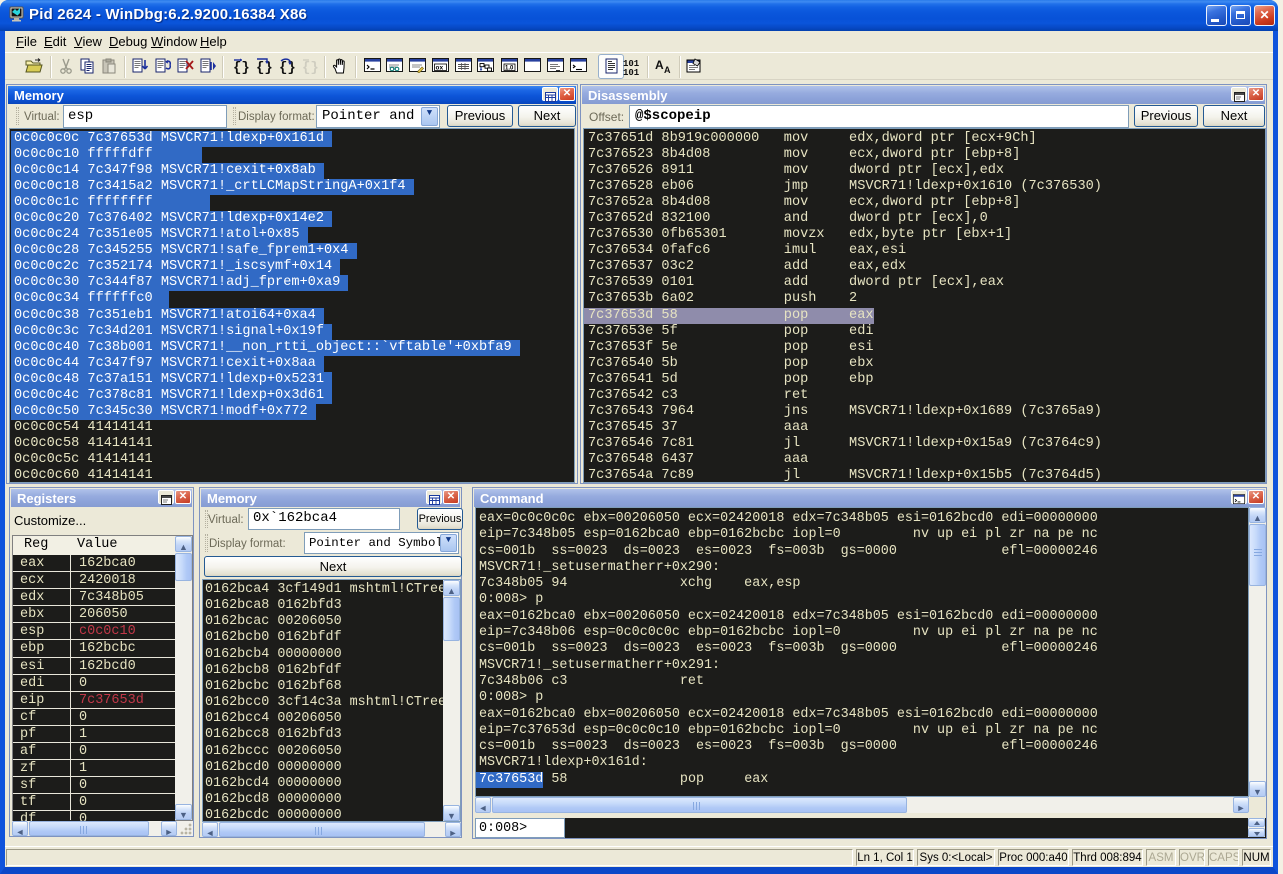  Describe the element at coordinates (440, 68) in the screenshot. I see `svg-text: ox` at that location.